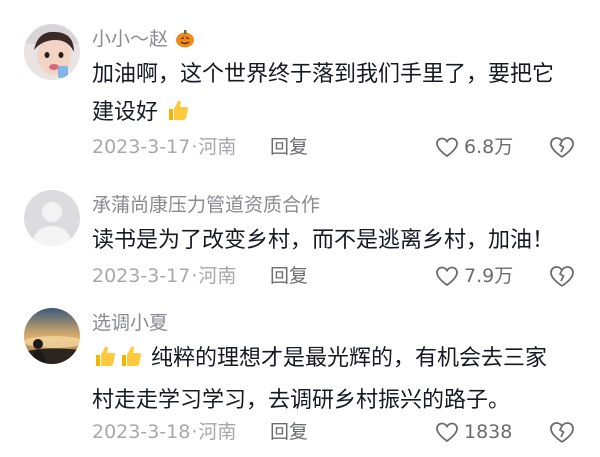 The width and height of the screenshot is (600, 457). Describe the element at coordinates (488, 432) in the screenshot. I see `like-count: 1838` at that location.